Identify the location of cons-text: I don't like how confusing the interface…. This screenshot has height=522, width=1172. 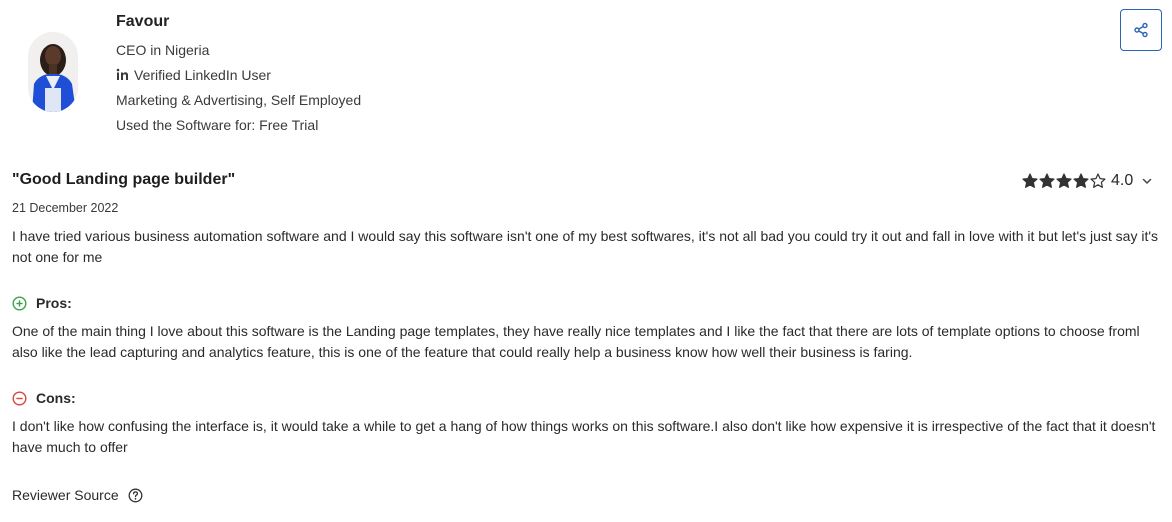
(584, 436).